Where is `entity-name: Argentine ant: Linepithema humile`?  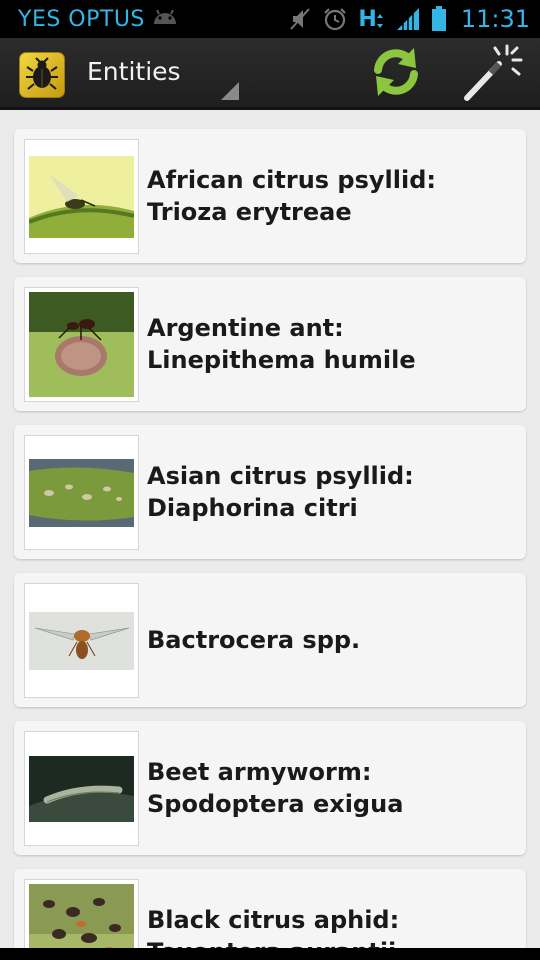 entity-name: Argentine ant: Linepithema humile is located at coordinates (281, 344).